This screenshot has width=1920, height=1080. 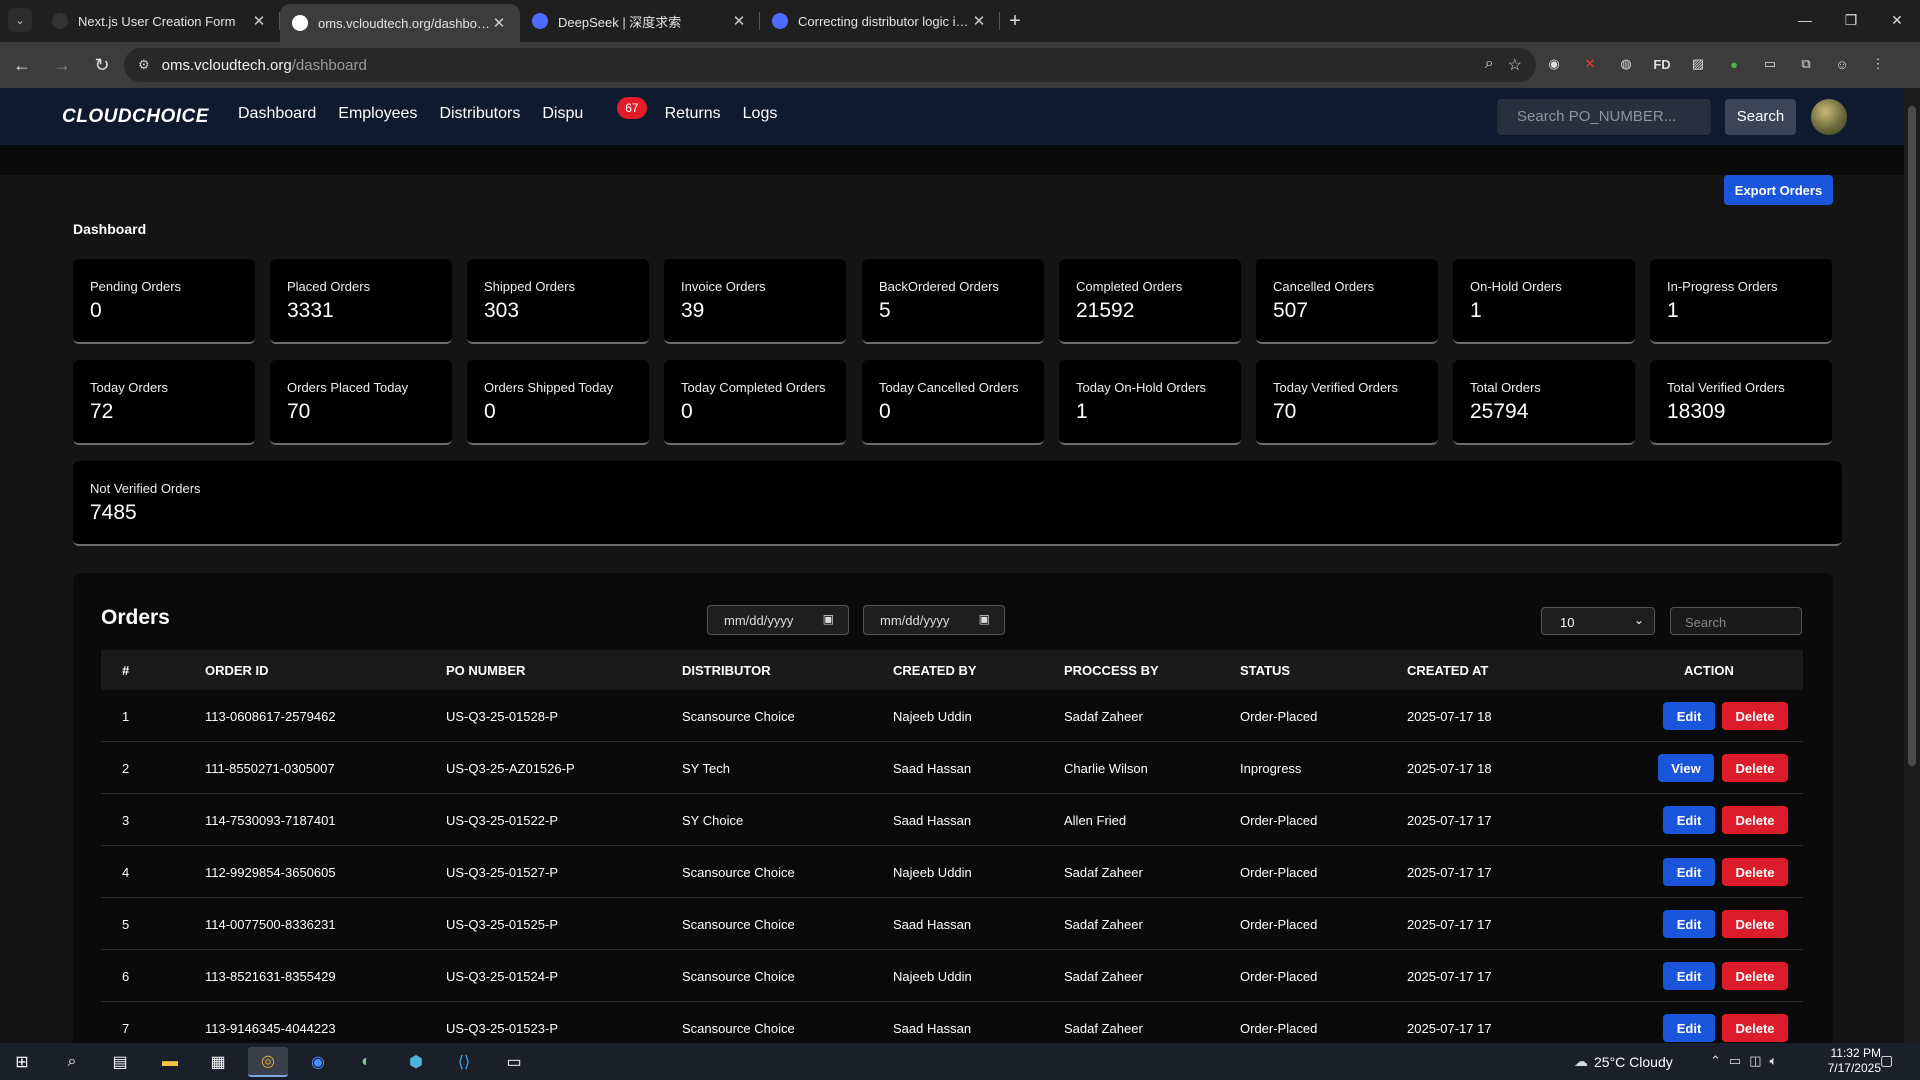 I want to click on clock: 11:32 PM 7/17/2025, so click(x=1843, y=1061).